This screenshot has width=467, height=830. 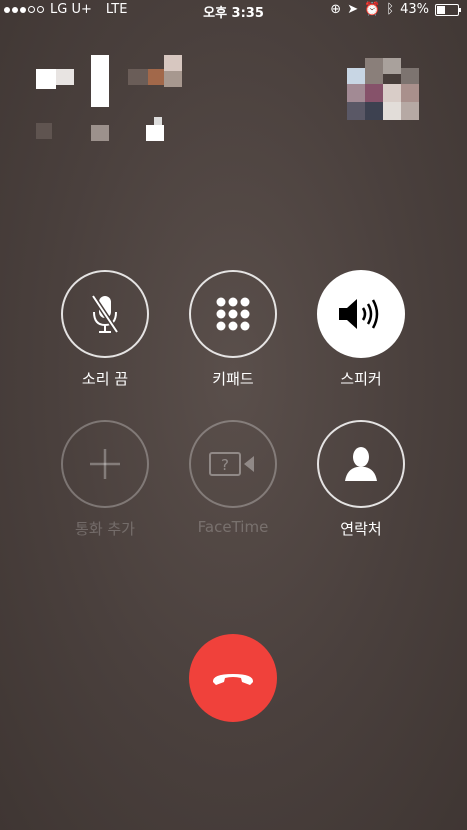 I want to click on mute-button: 소리 끔, so click(x=105, y=329).